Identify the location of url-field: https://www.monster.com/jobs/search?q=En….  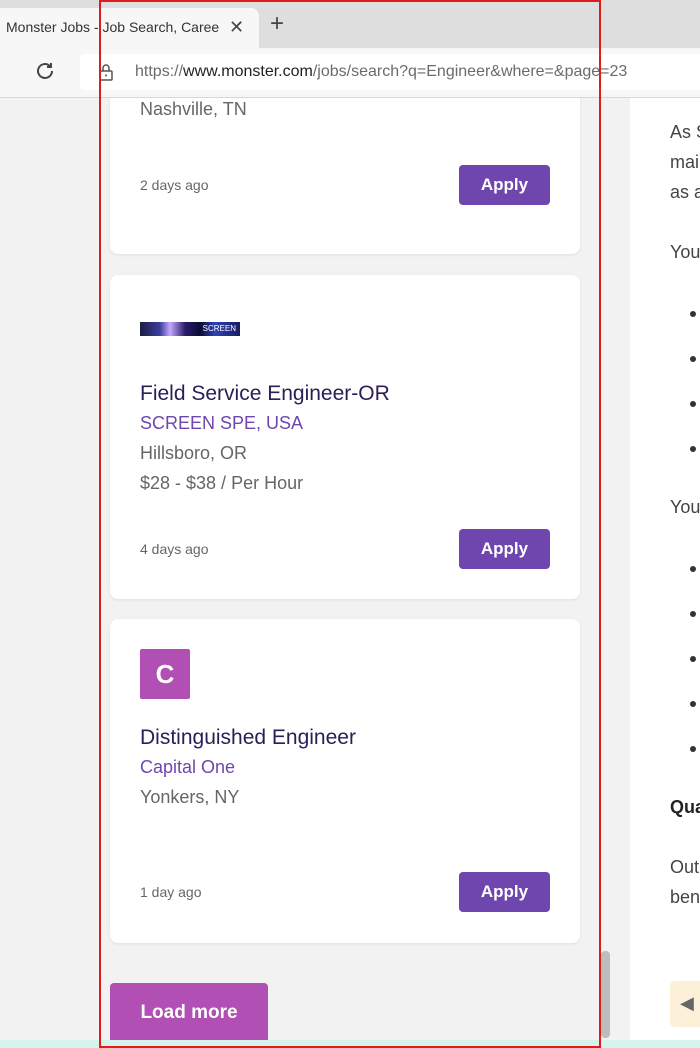
(390, 72).